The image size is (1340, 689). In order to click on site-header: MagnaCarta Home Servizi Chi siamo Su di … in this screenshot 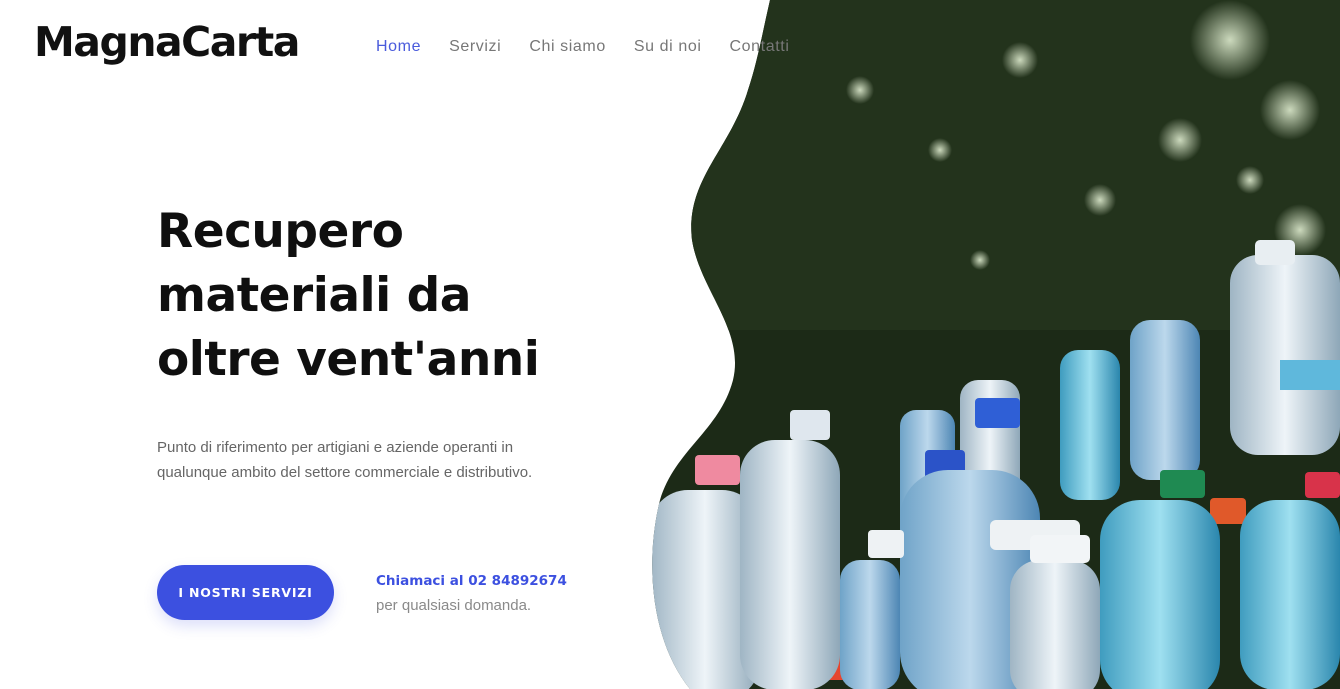, I will do `click(670, 48)`.